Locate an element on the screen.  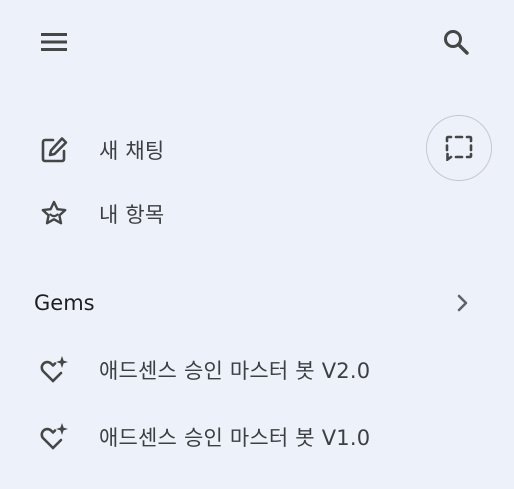
new-chat-label: 새 채팅 is located at coordinates (132, 151).